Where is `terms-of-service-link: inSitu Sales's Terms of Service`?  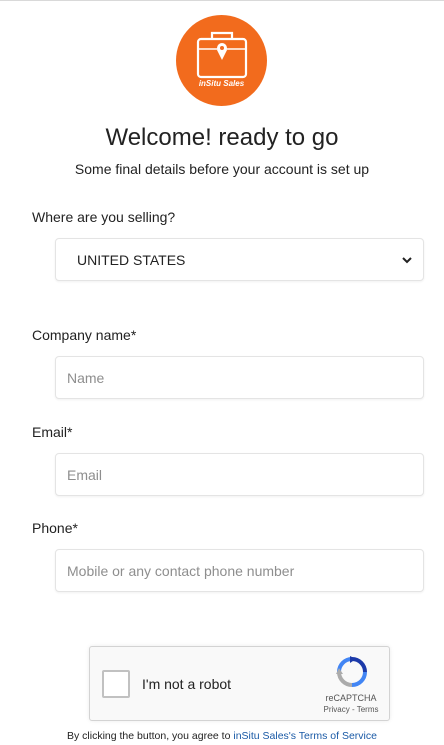
terms-of-service-link: inSitu Sales's Terms of Service is located at coordinates (305, 736).